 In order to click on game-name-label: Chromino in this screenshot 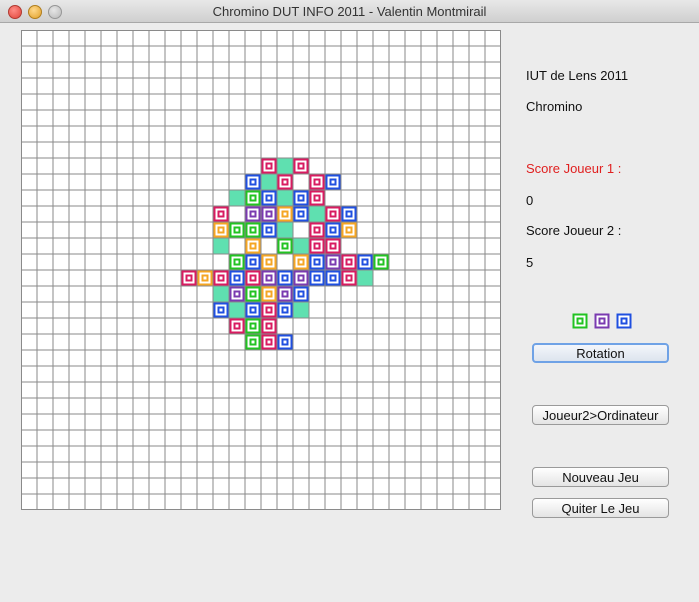, I will do `click(554, 106)`.